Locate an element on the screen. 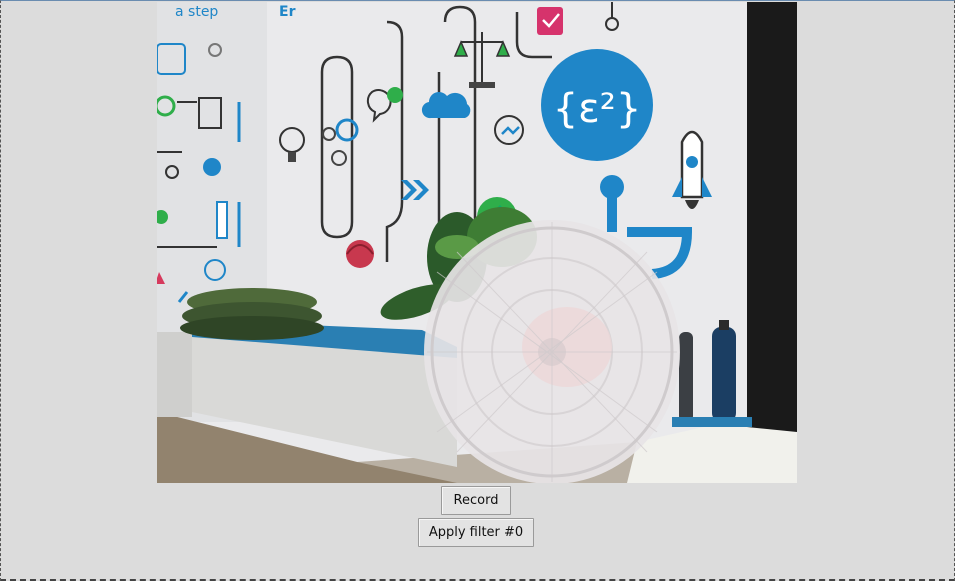 The image size is (955, 581). door-frame is located at coordinates (772, 222).